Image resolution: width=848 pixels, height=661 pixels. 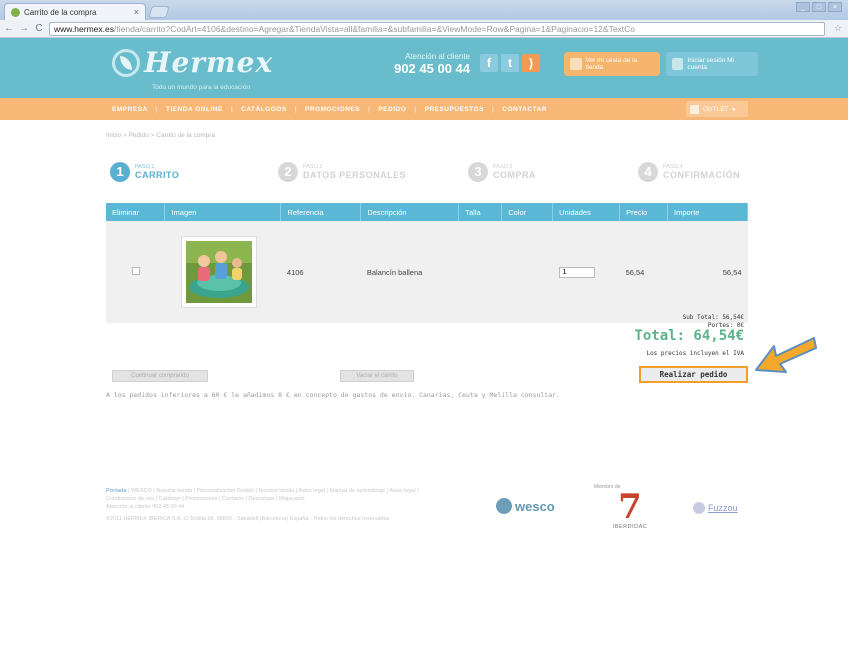 What do you see at coordinates (527, 272) in the screenshot?
I see `cell-color` at bounding box center [527, 272].